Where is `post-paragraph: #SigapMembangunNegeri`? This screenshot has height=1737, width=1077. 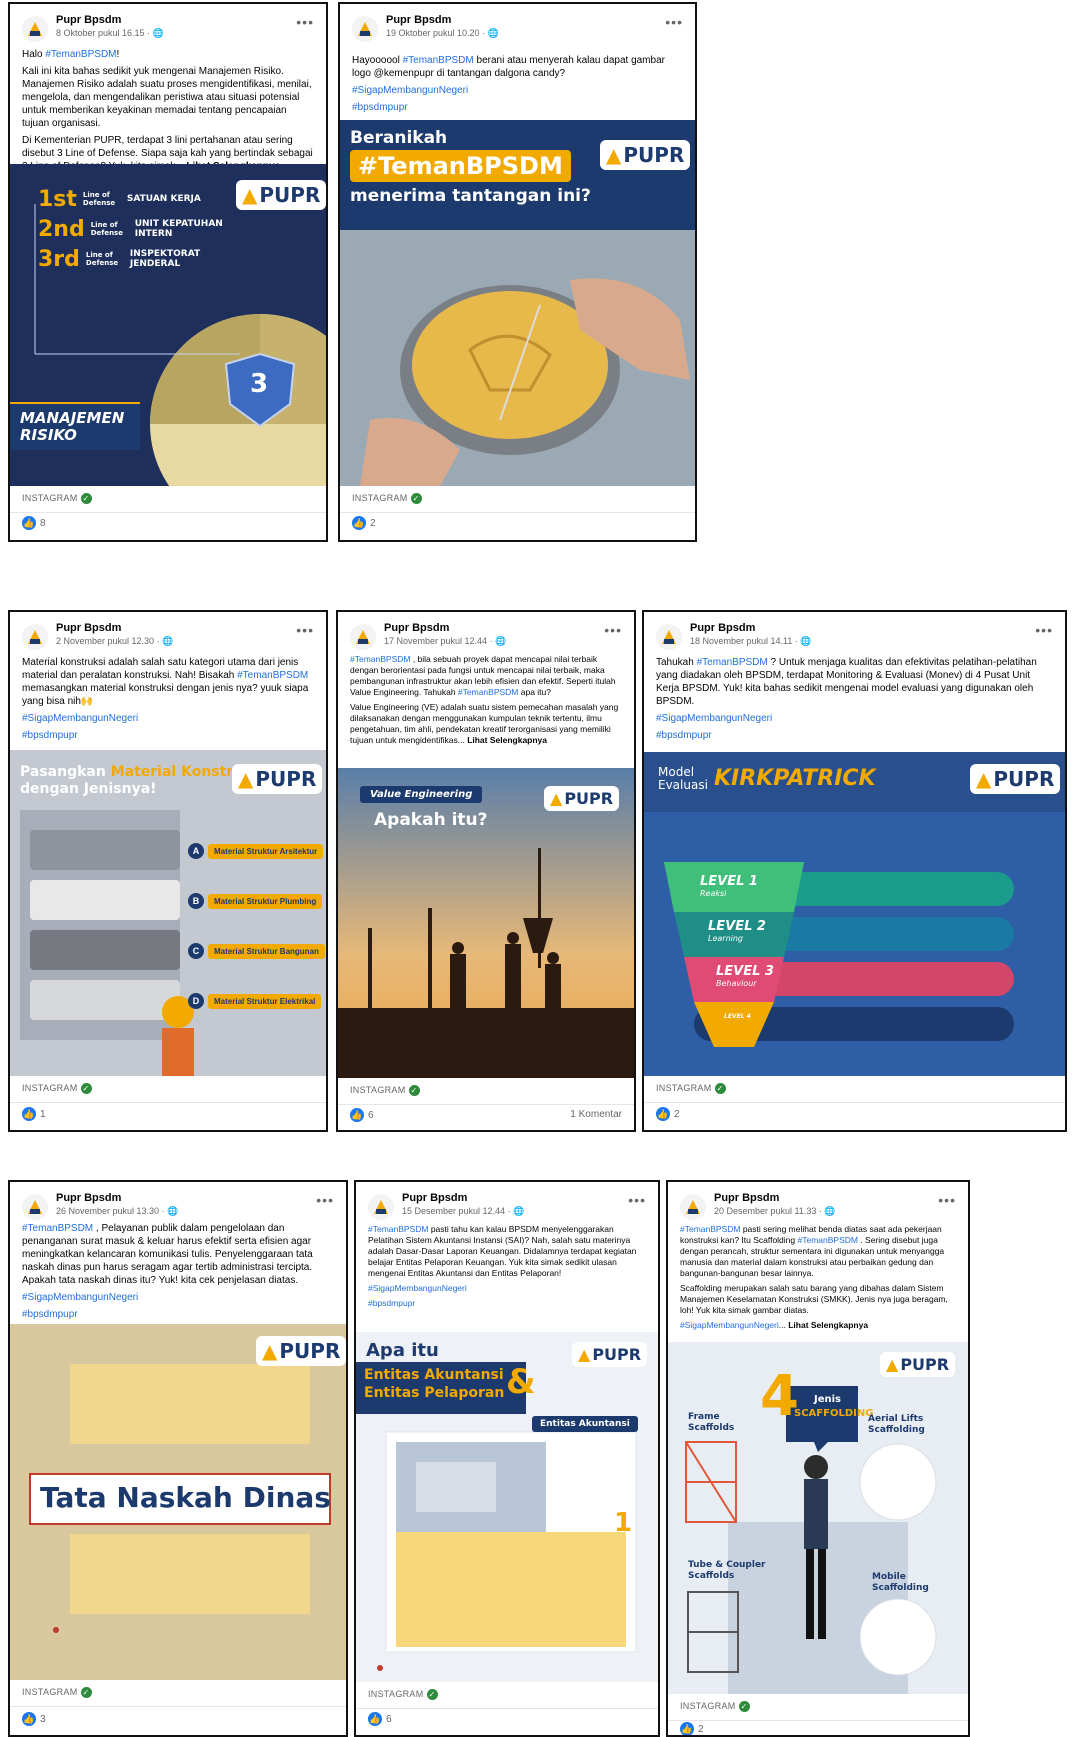 post-paragraph: #SigapMembangunNegeri is located at coordinates (507, 1288).